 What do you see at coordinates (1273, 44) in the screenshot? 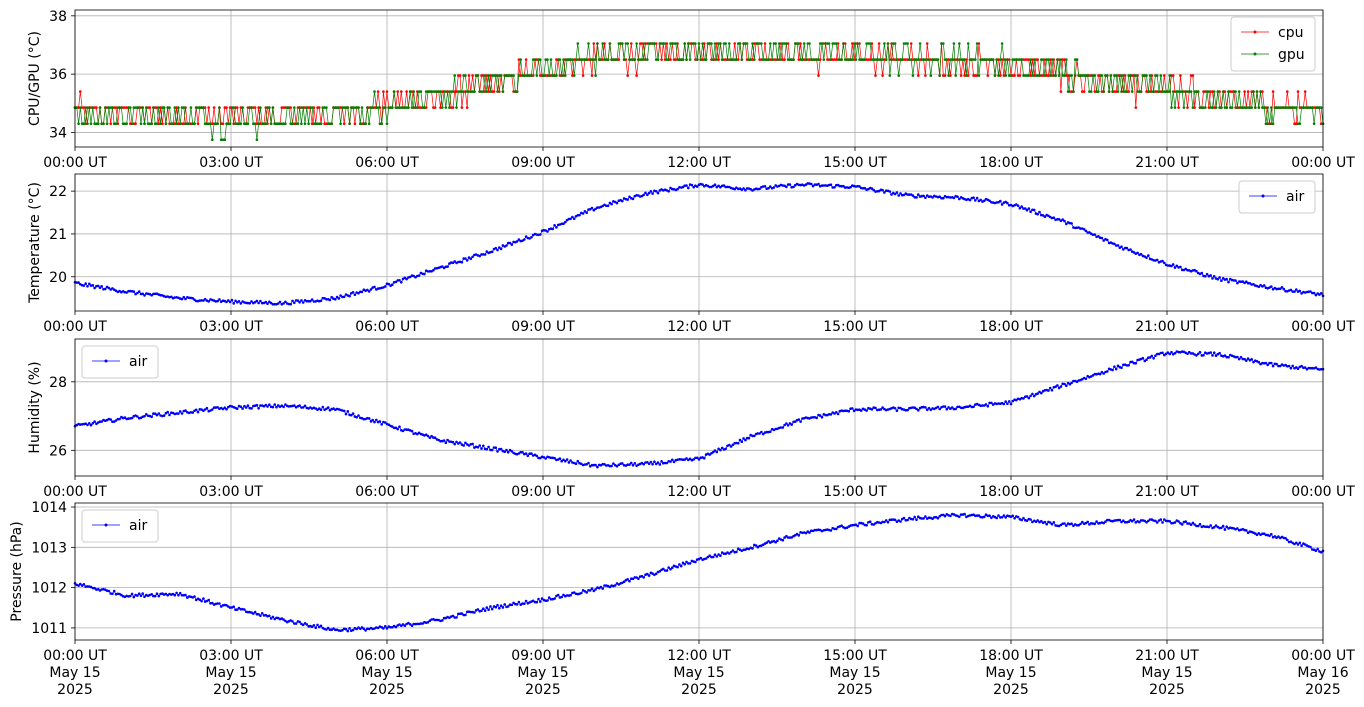
I see `legend: cpu gpu` at bounding box center [1273, 44].